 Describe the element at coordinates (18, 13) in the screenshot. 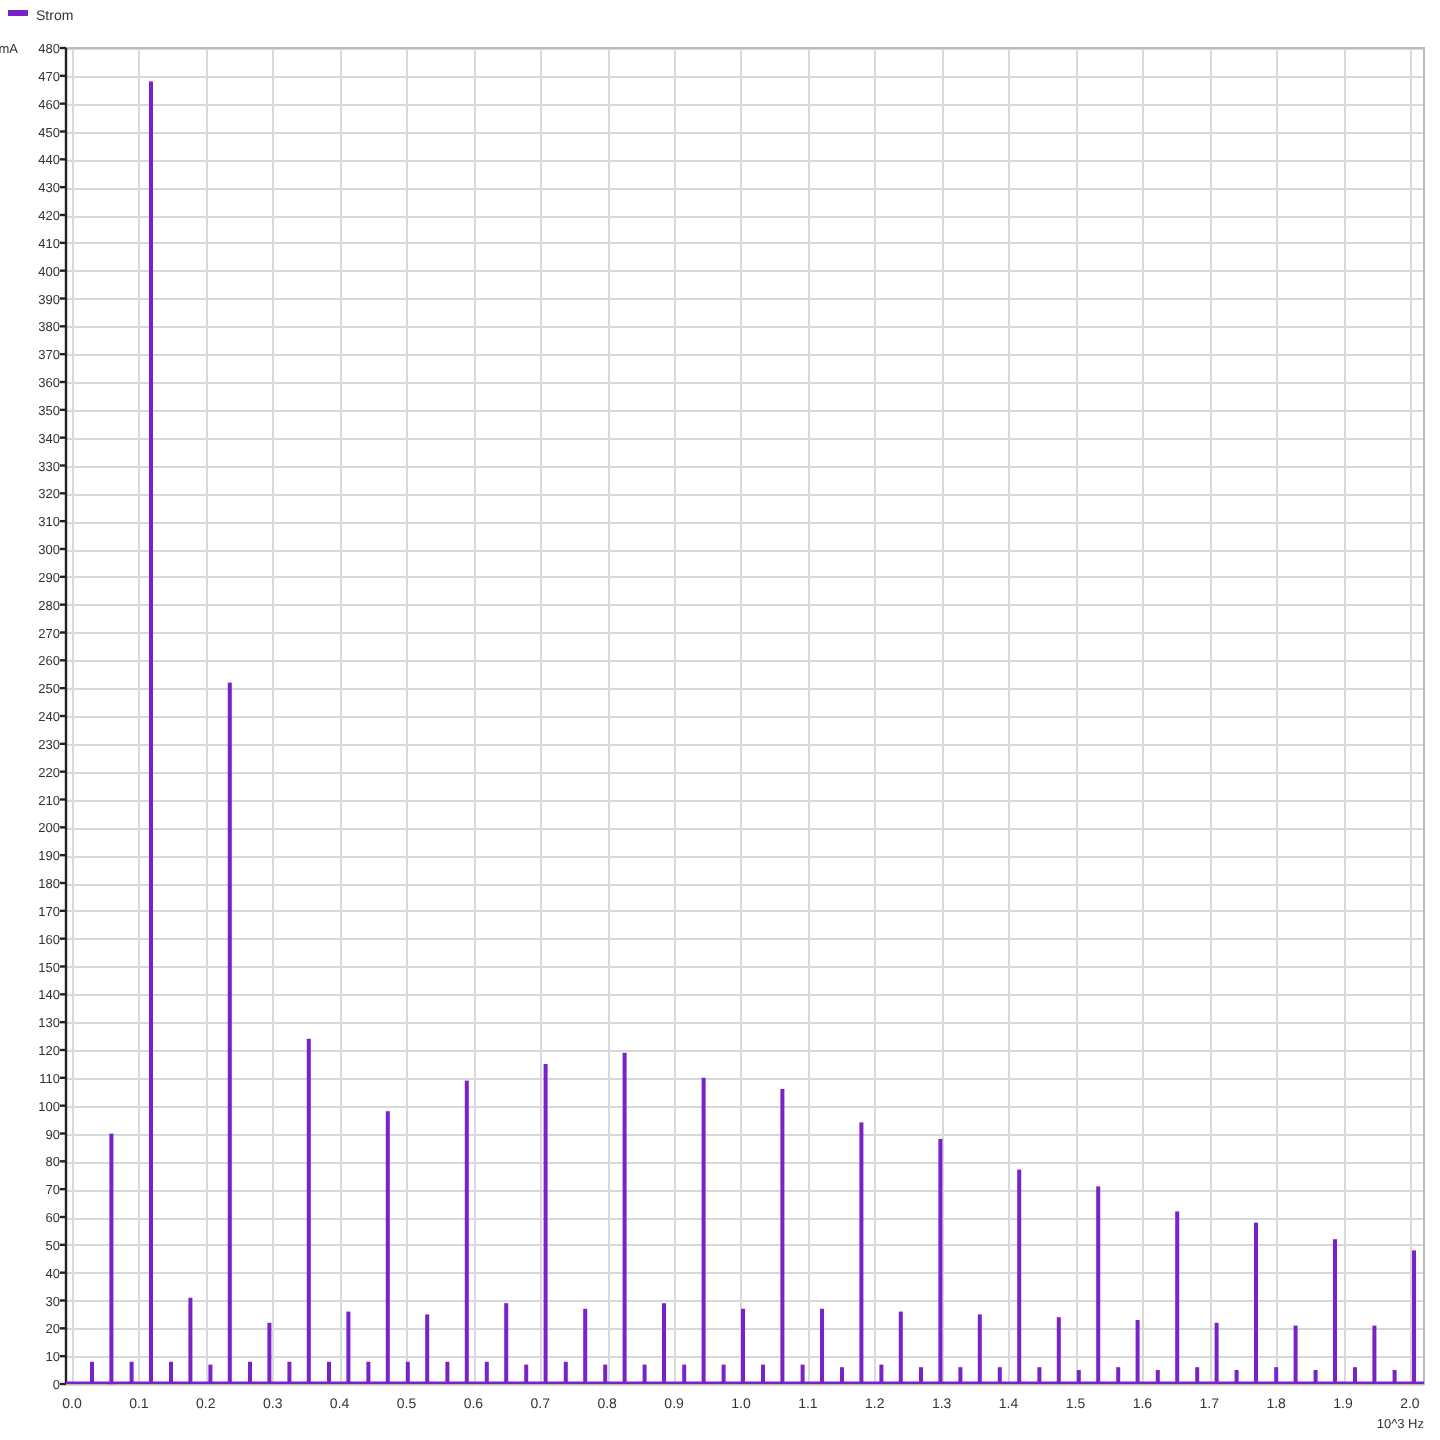

I see `legend-swatch-icon` at that location.